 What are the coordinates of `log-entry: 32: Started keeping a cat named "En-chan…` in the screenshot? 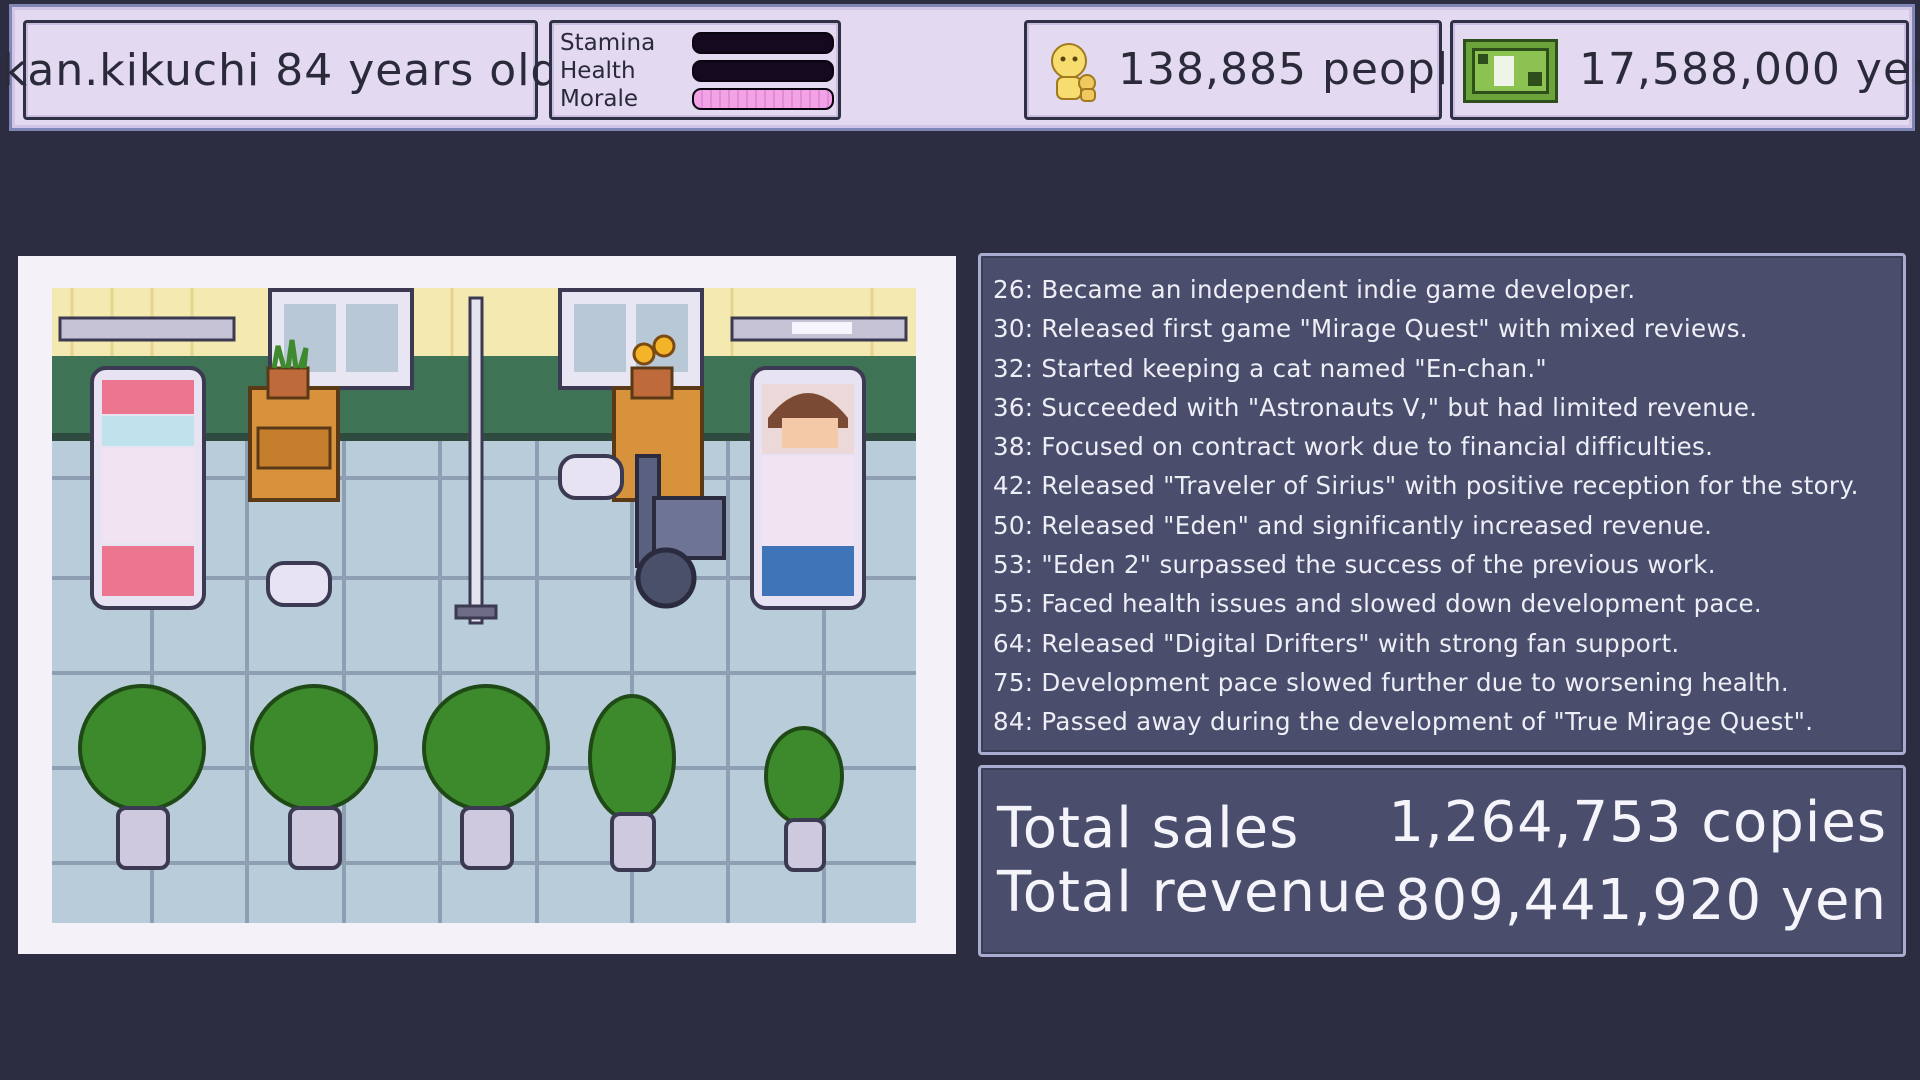 It's located at (1270, 368).